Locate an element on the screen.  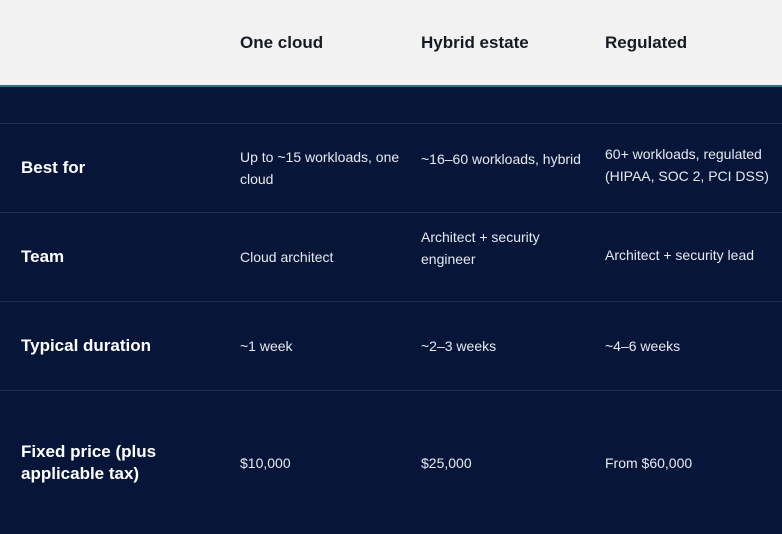
row-label: Team is located at coordinates (43, 256).